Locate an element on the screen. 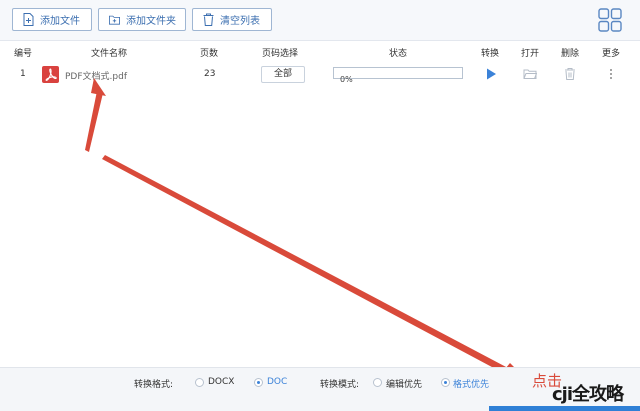 The image size is (640, 411). add-file-icon is located at coordinates (28, 19).